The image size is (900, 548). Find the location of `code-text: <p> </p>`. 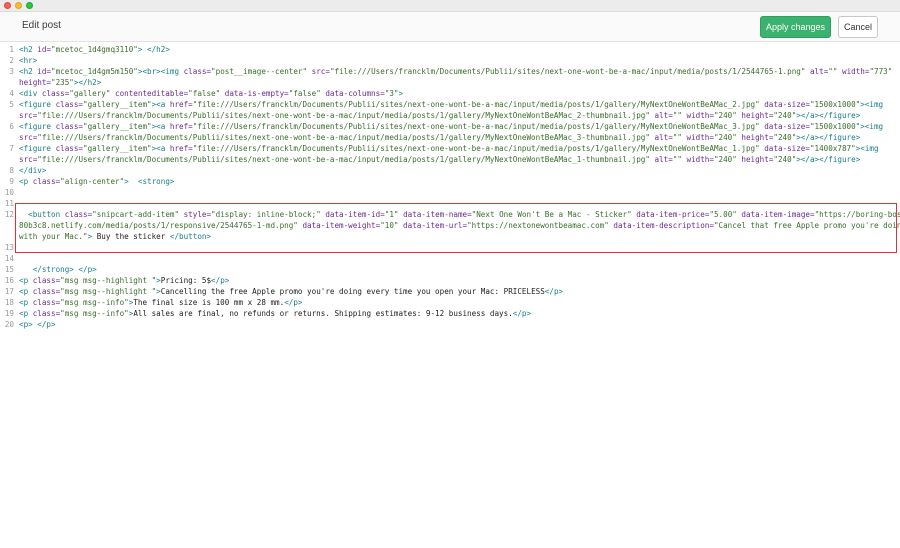

code-text: <p> </p> is located at coordinates (37, 324).